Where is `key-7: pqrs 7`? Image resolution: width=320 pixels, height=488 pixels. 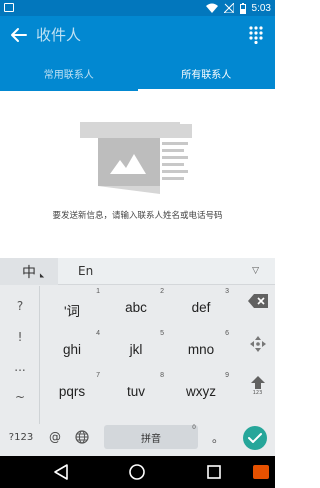
key-7: pqrs 7 is located at coordinates (72, 391).